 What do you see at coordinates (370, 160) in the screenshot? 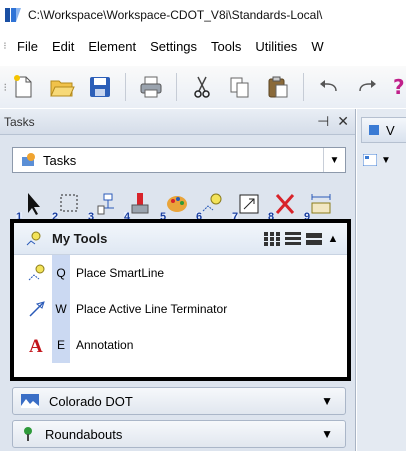
I see `view-options-icon` at bounding box center [370, 160].